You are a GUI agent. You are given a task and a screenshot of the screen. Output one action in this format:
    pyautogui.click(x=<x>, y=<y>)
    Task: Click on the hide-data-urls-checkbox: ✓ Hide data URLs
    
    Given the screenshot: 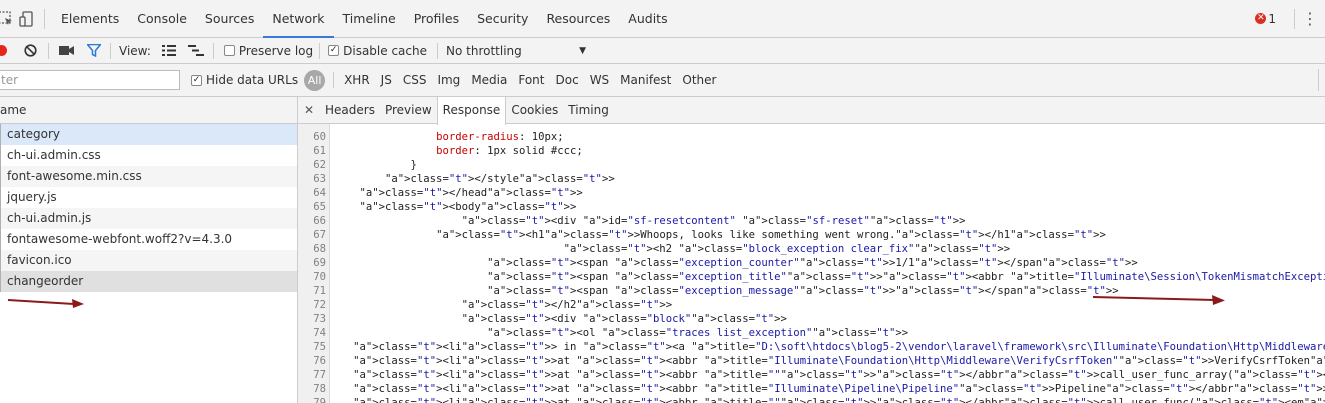 What is the action you would take?
    pyautogui.click(x=244, y=80)
    